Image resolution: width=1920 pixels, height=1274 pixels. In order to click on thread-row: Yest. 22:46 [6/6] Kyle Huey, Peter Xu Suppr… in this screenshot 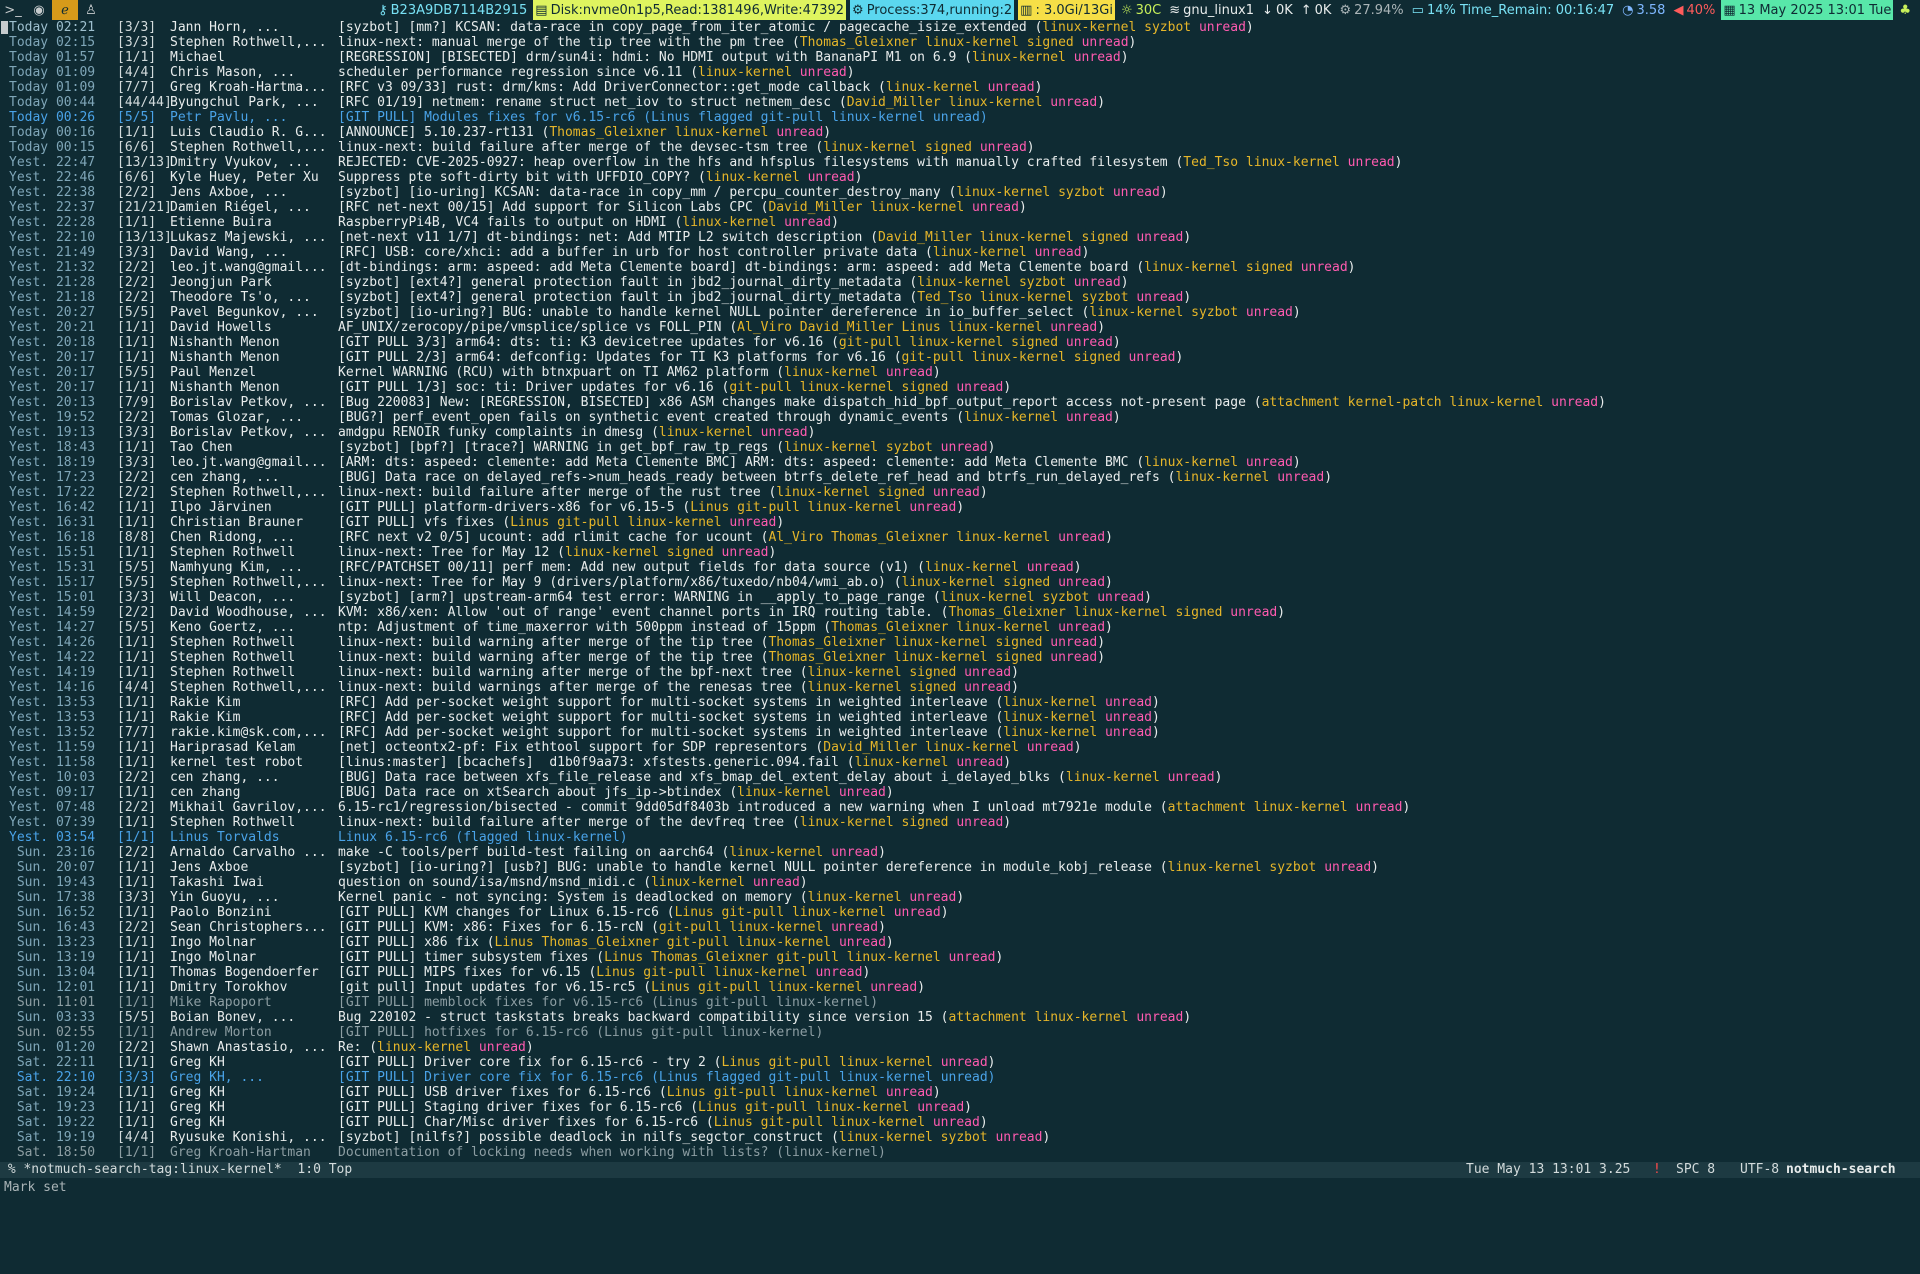, I will do `click(960, 177)`.